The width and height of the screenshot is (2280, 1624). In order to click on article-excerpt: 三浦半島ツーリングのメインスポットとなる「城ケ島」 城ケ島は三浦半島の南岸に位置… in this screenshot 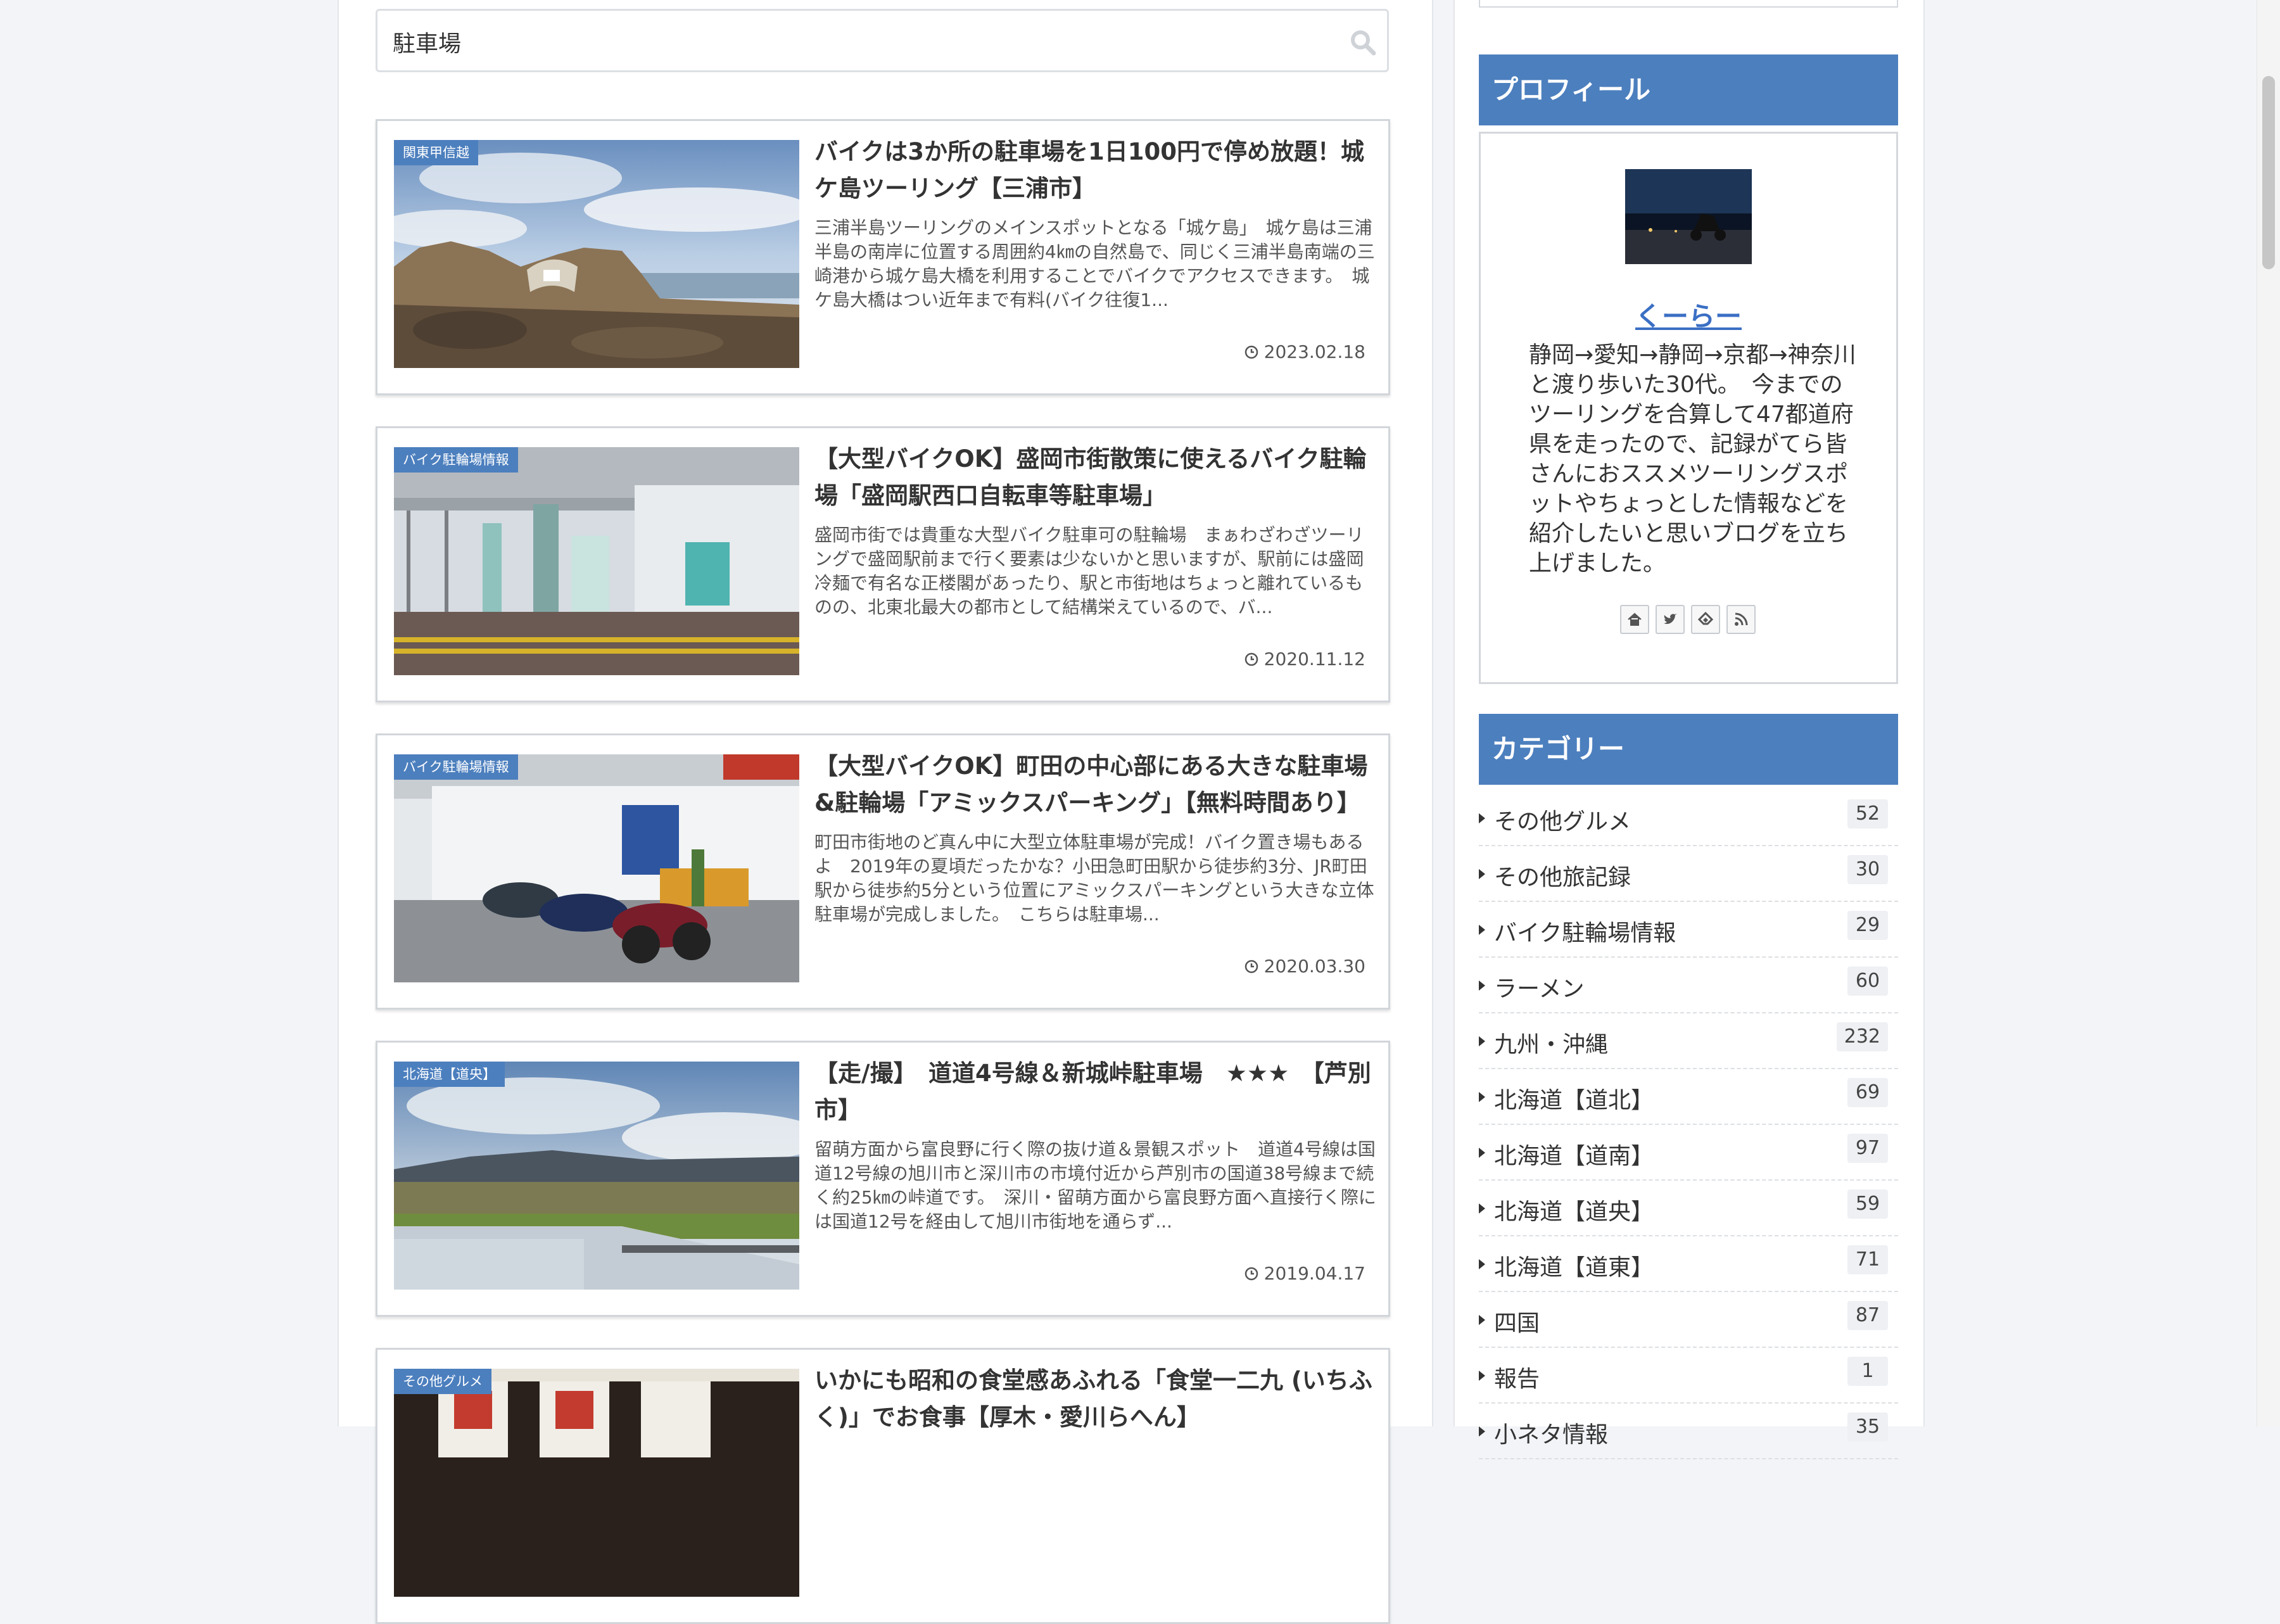, I will do `click(1094, 263)`.